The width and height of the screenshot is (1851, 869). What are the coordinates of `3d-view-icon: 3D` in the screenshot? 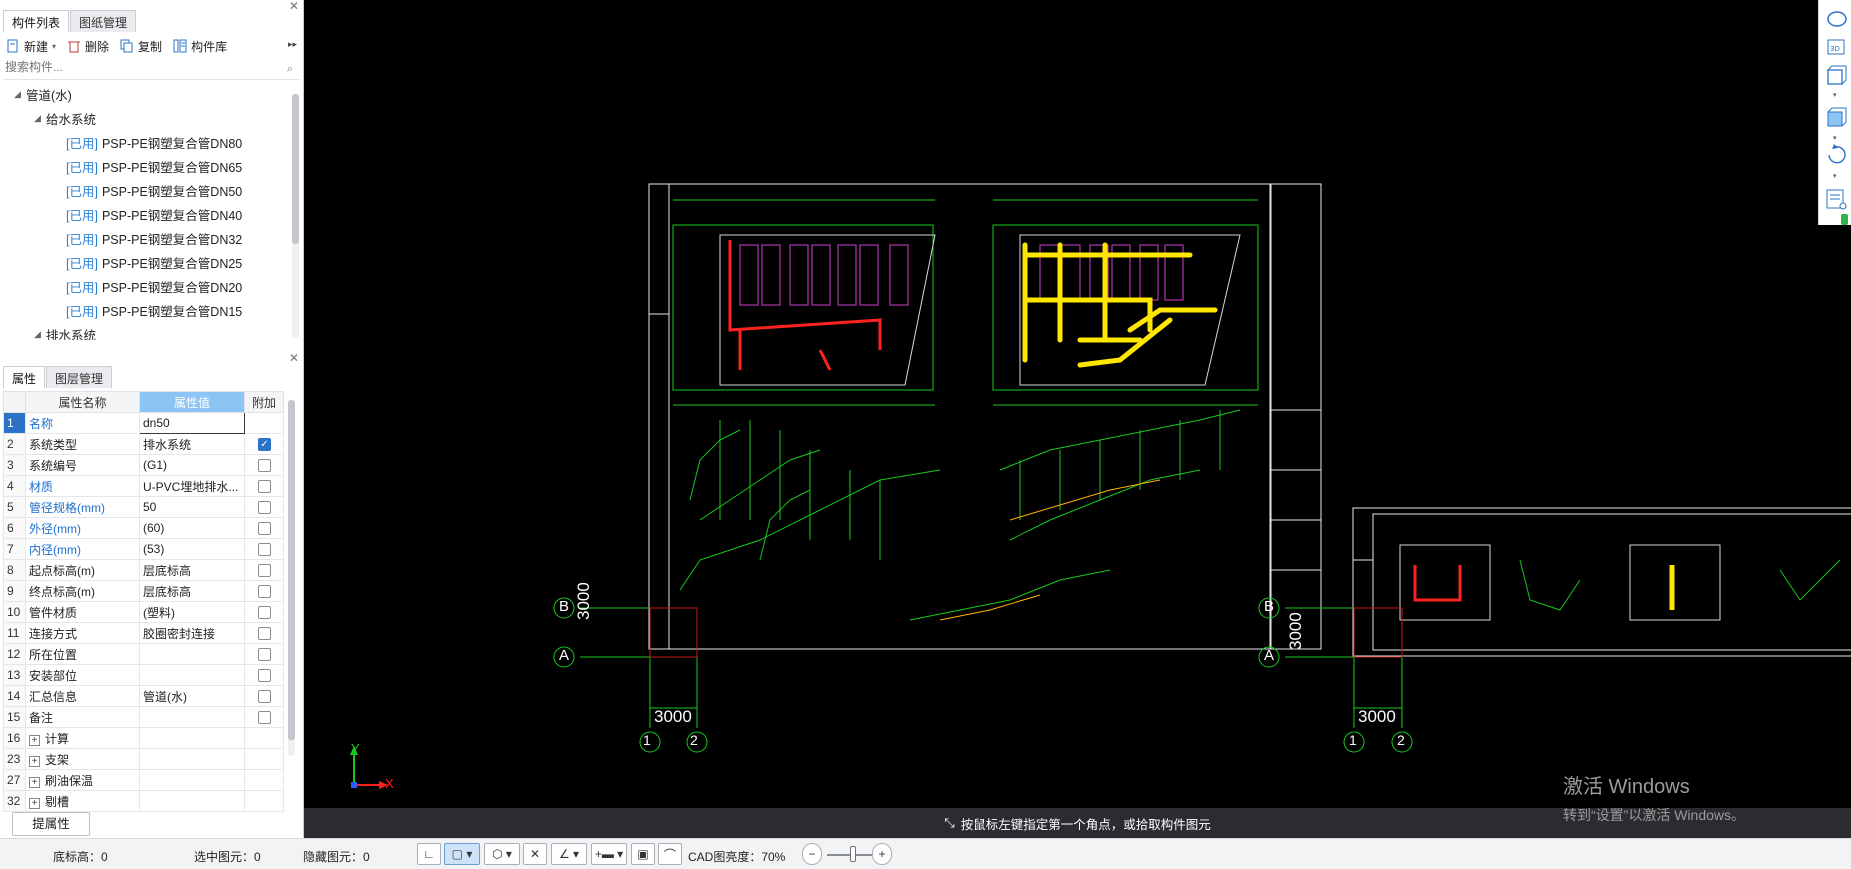 It's located at (1836, 47).